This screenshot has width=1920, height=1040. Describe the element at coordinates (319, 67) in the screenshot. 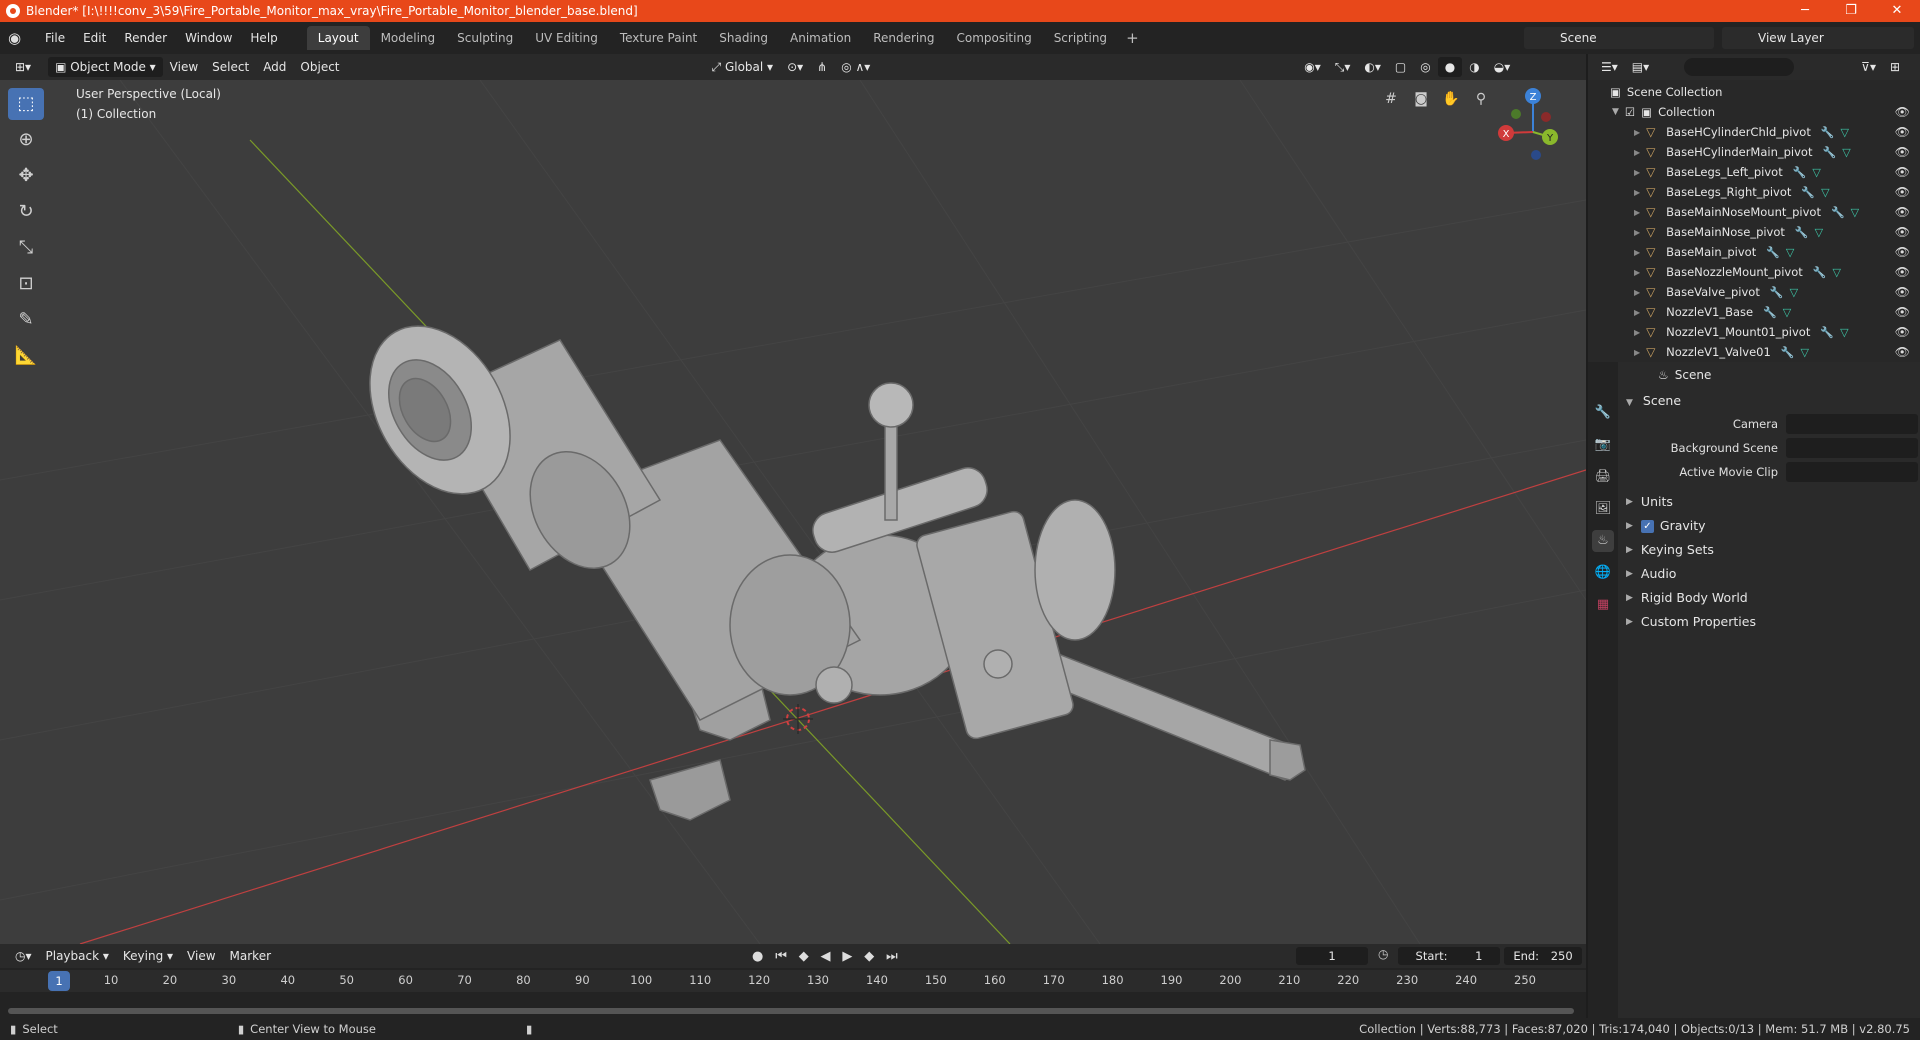

I see `viewport-menu-object: Object` at that location.